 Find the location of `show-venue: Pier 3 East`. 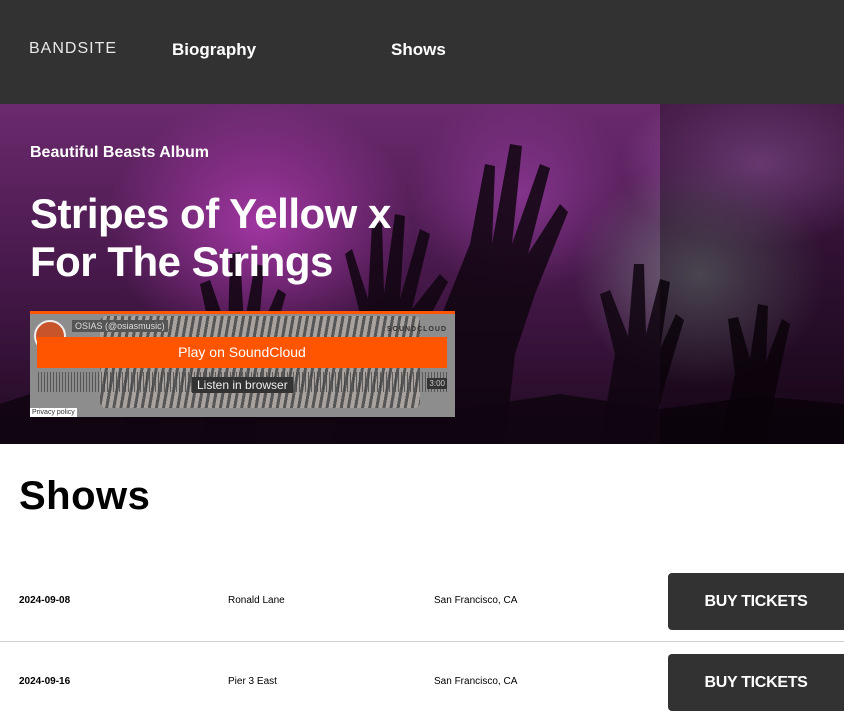

show-venue: Pier 3 East is located at coordinates (252, 681).